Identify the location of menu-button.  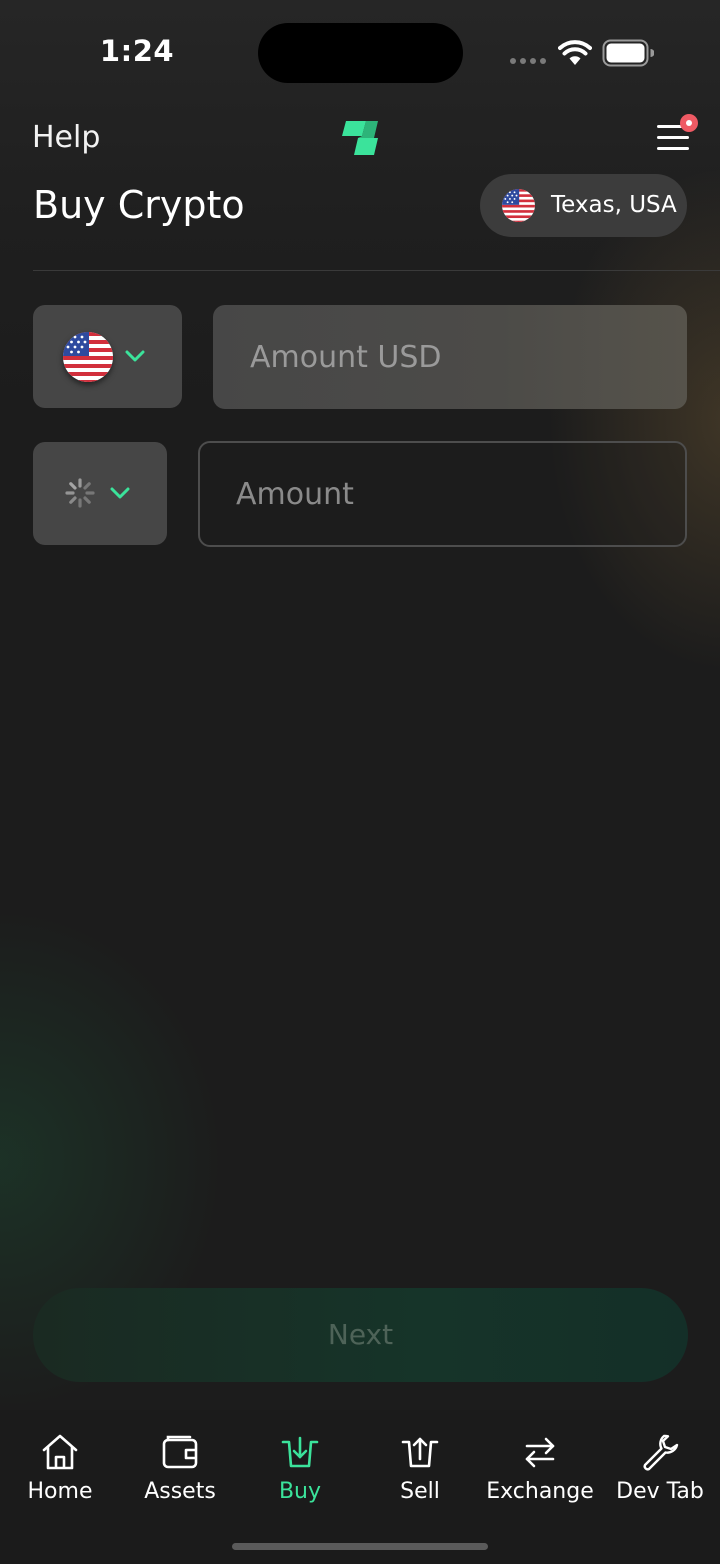
(676, 136).